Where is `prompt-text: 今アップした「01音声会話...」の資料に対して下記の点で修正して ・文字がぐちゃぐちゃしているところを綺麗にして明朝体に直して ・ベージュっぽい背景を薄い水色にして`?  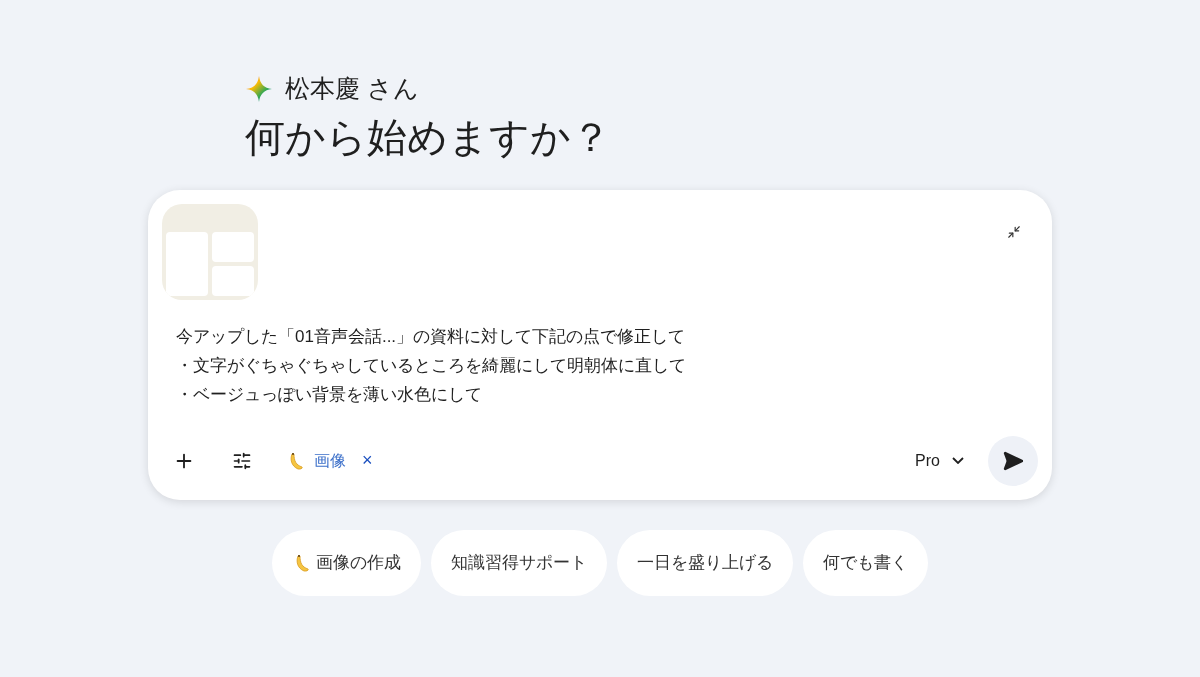 prompt-text: 今アップした「01音声会話...」の資料に対して下記の点で修正して ・文字がぐちゃぐちゃしているところを綺麗にして明朝体に直して ・ベージュっぽい背景を薄い水色にして is located at coordinates (607, 365).